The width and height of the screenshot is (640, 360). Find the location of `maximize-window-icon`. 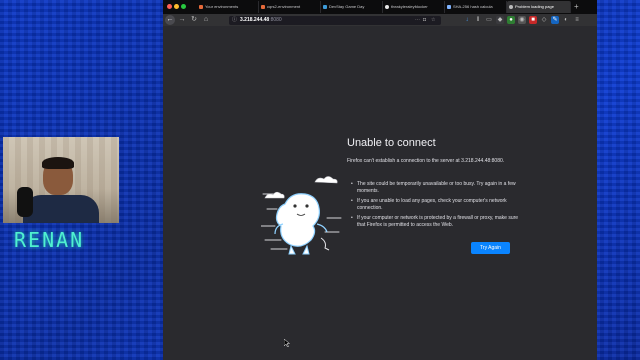

maximize-window-icon is located at coordinates (183, 6).